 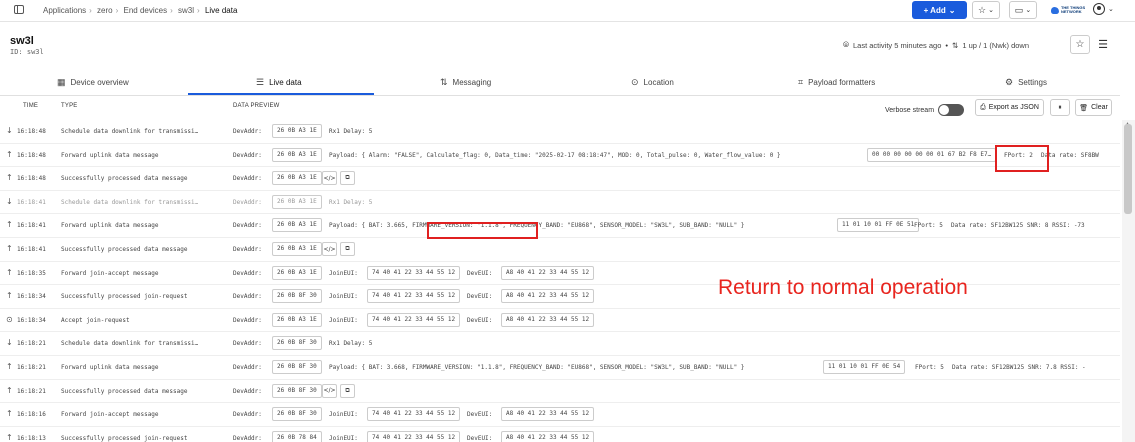 I want to click on annotation-text: Return to normal operation, so click(x=843, y=287).